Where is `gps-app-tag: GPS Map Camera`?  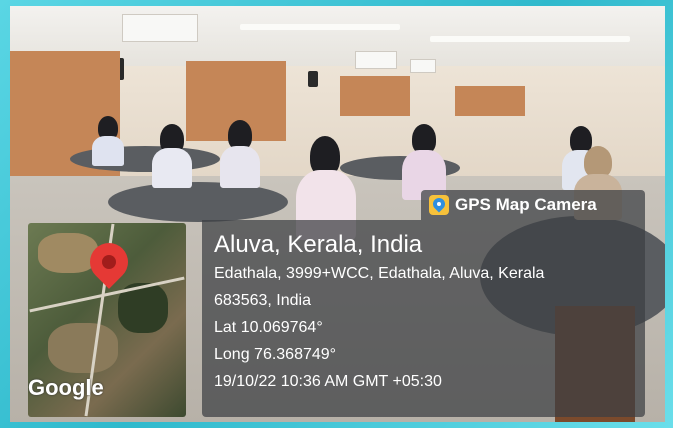 gps-app-tag: GPS Map Camera is located at coordinates (533, 205).